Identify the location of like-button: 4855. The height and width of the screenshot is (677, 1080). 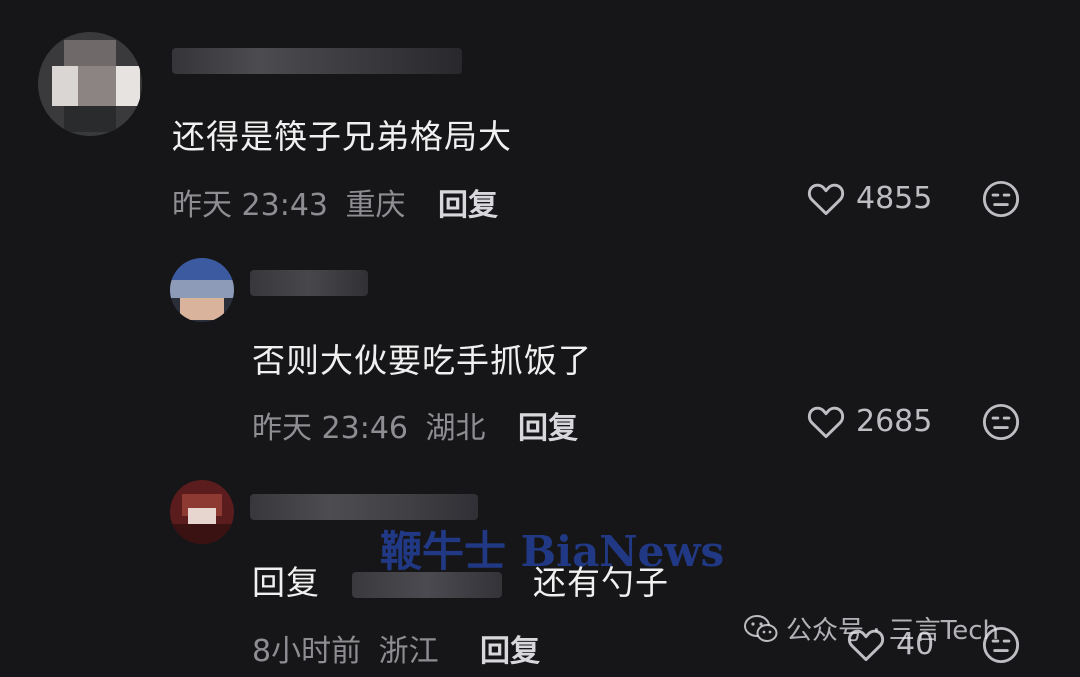
(869, 198).